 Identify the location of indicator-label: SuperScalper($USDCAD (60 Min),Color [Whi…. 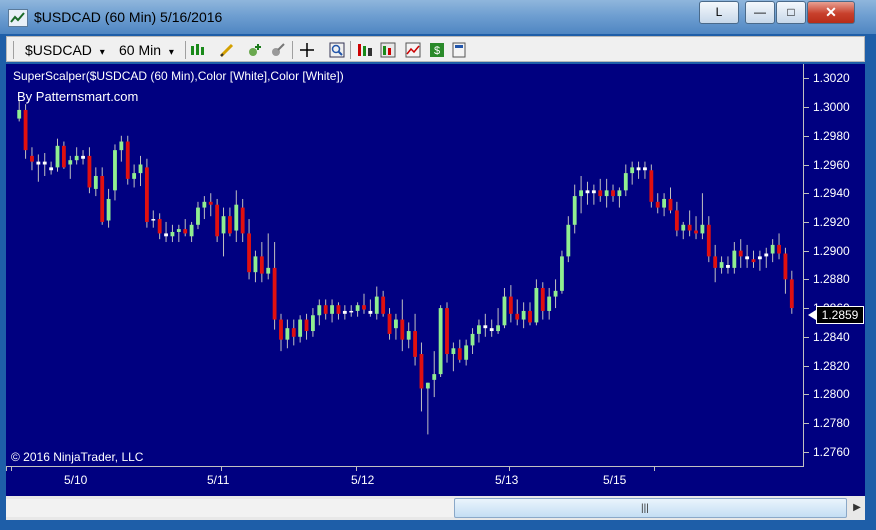
(178, 76).